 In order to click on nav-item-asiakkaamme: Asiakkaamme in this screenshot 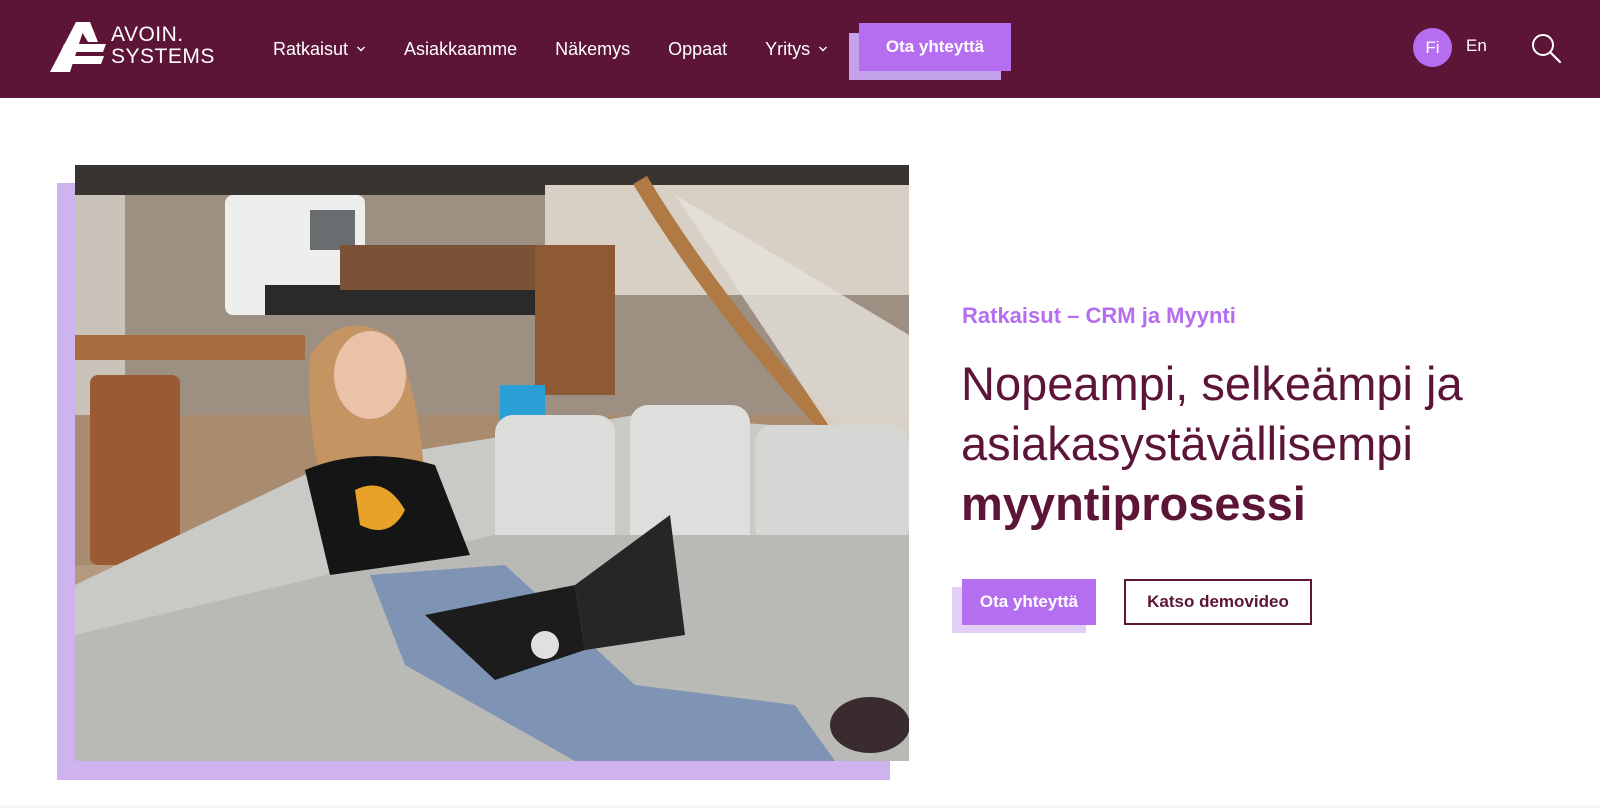, I will do `click(460, 49)`.